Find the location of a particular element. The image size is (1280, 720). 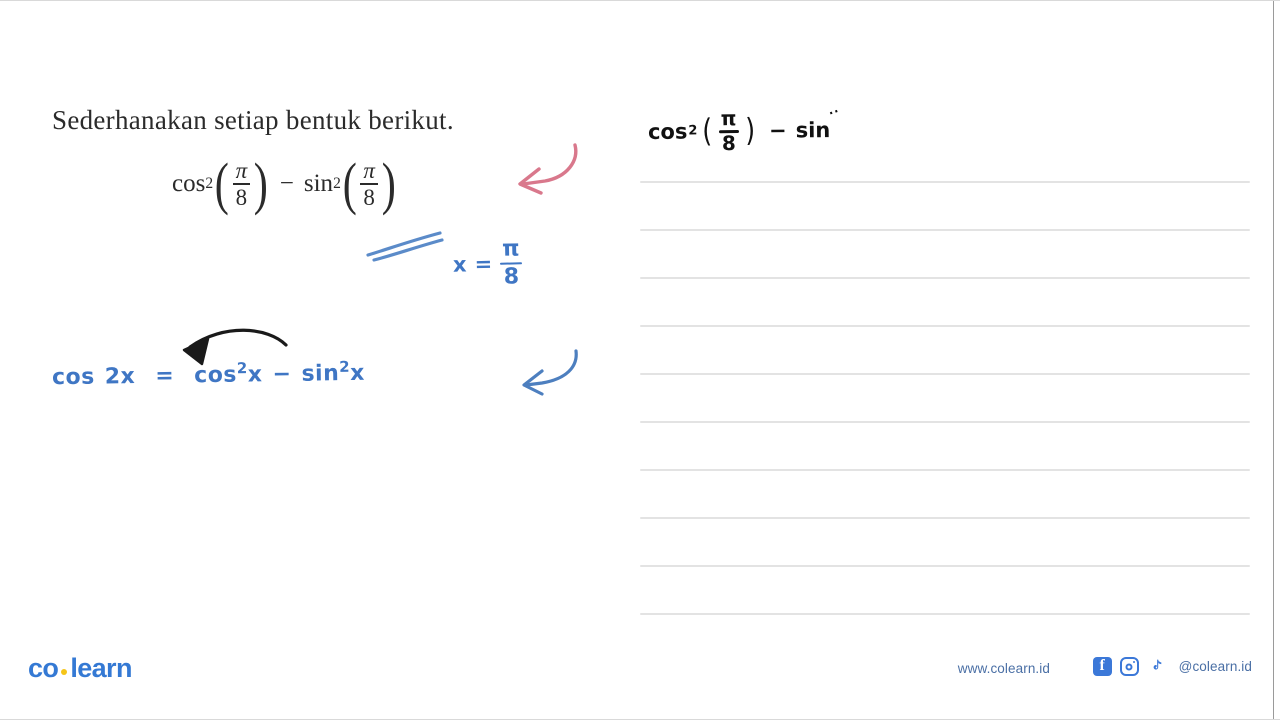

minus-operator: − is located at coordinates (286, 184).